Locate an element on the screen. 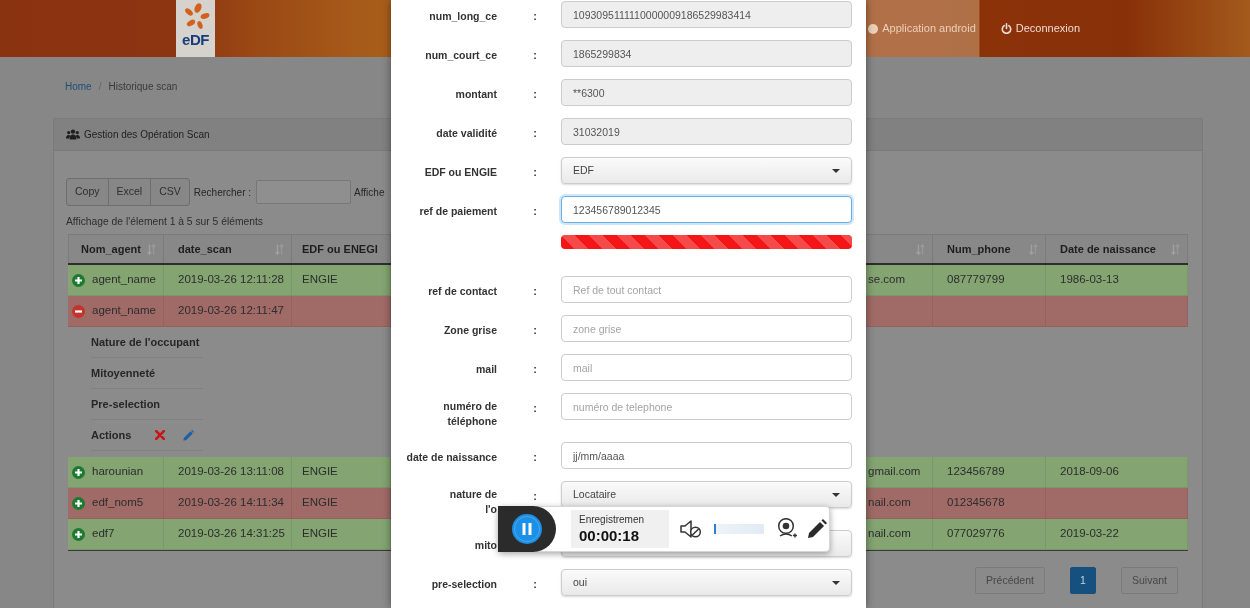  table-cell-text: edf_nom5 is located at coordinates (118, 503).